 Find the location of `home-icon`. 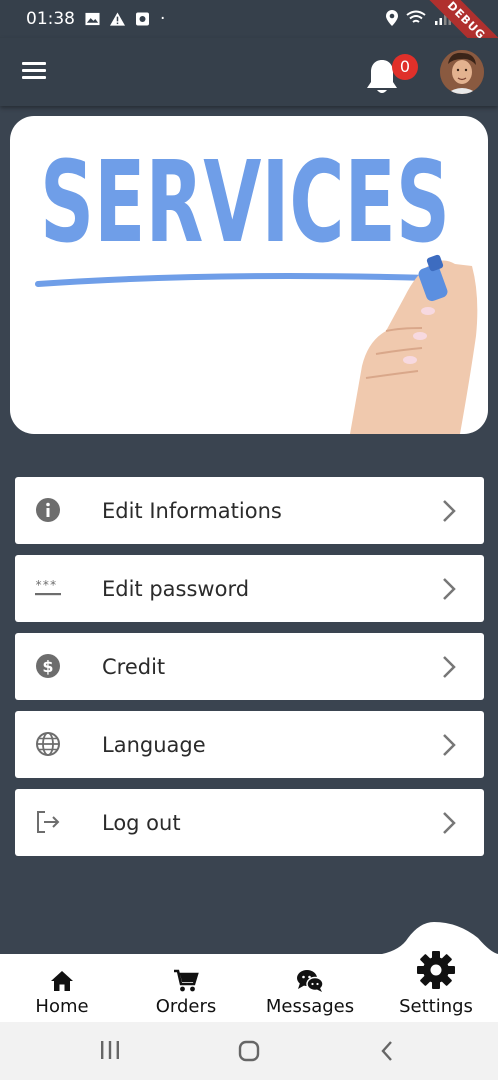

home-icon is located at coordinates (62, 981).